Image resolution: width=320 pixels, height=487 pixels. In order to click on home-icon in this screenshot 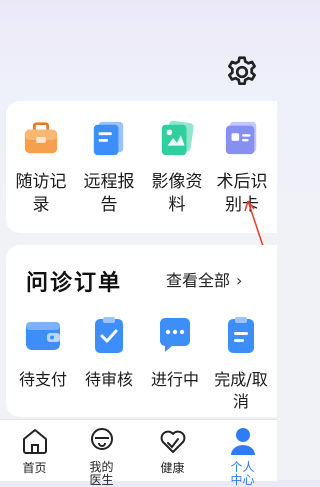, I will do `click(34, 441)`.